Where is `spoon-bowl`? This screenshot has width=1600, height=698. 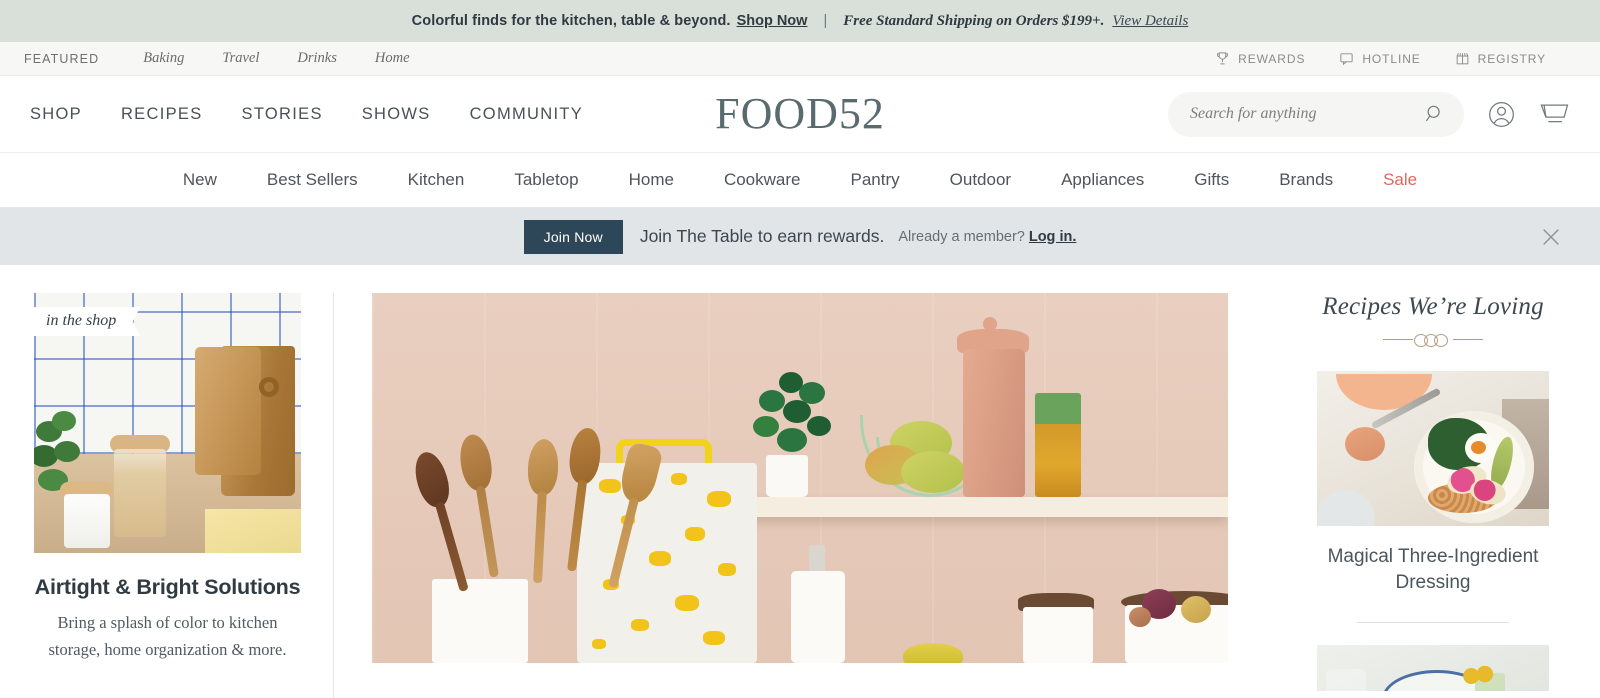
spoon-bowl is located at coordinates (1364, 443).